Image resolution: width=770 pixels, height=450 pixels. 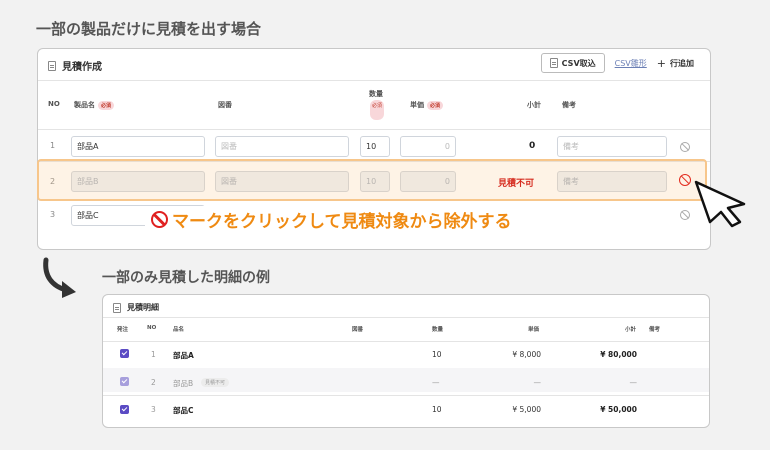 What do you see at coordinates (553, 63) in the screenshot?
I see `csv-file-icon` at bounding box center [553, 63].